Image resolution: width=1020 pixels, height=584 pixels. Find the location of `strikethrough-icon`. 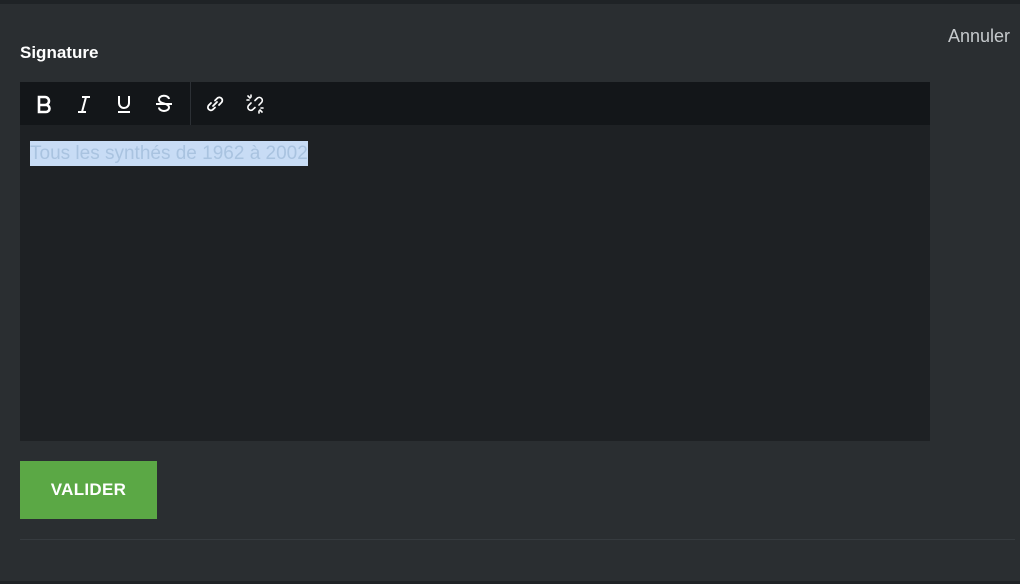

strikethrough-icon is located at coordinates (164, 103).